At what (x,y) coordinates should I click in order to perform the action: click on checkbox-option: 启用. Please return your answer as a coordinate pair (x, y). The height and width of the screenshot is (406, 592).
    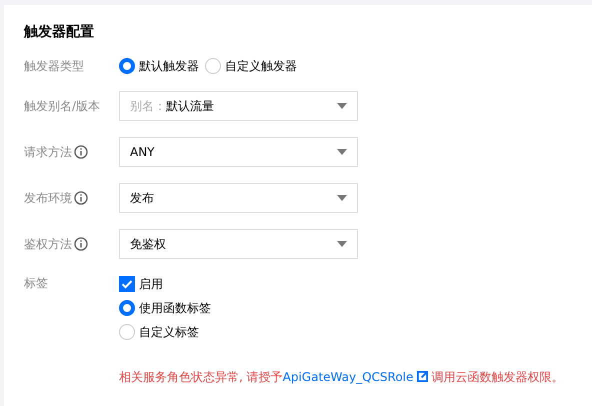
    Looking at the image, I should click on (341, 284).